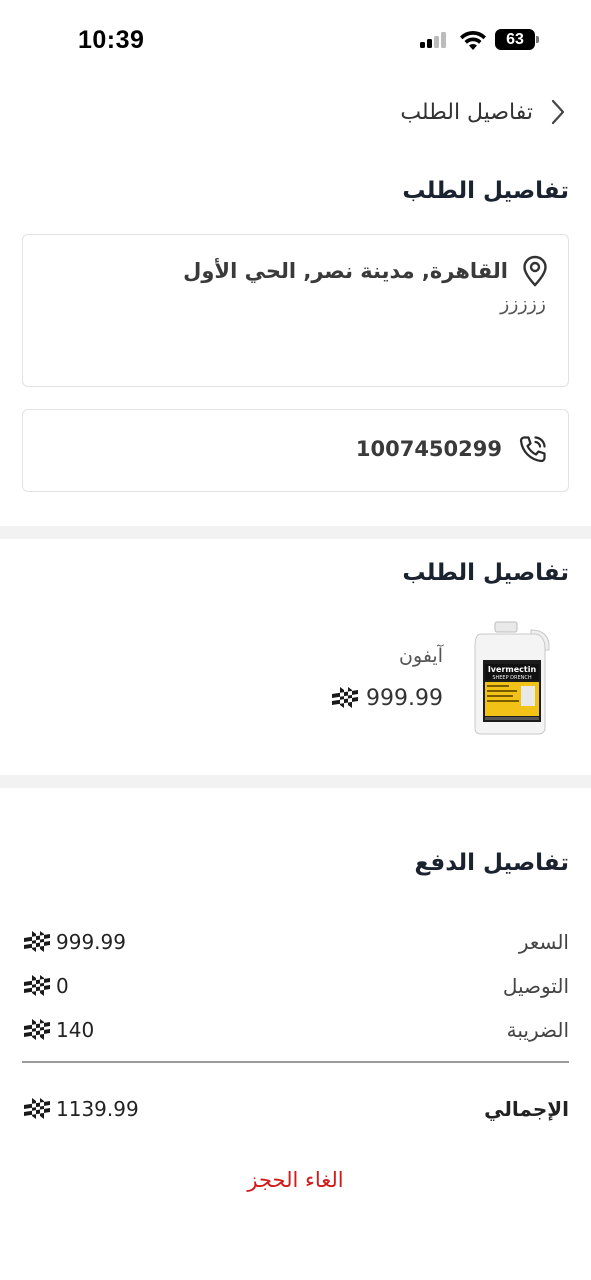  I want to click on status-bar: 10:39 63, so click(295, 40).